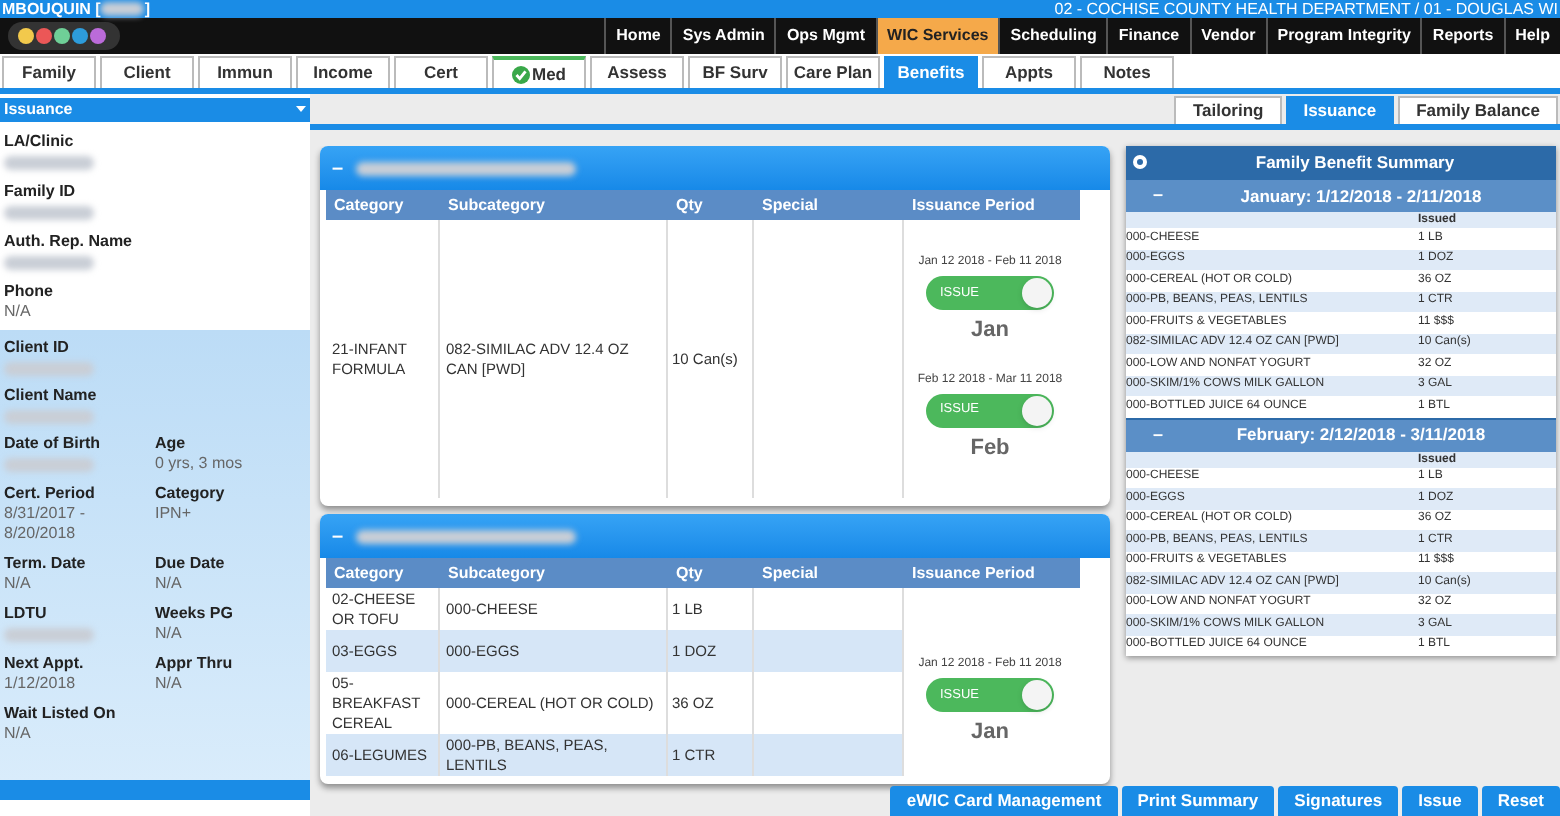 This screenshot has width=1560, height=816. Describe the element at coordinates (40, 142) in the screenshot. I see `field-label: LA/Clinic` at that location.